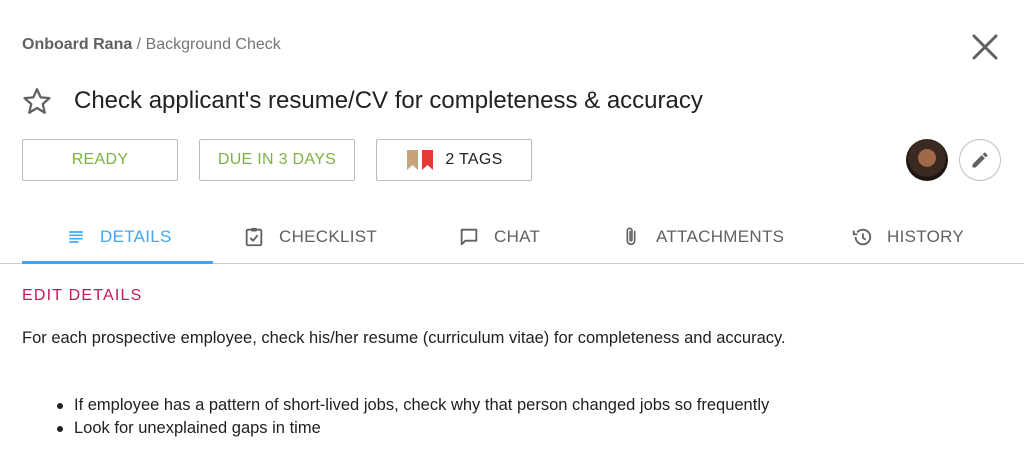 The image size is (1024, 449). I want to click on tags-chip: 2 TAGS, so click(454, 160).